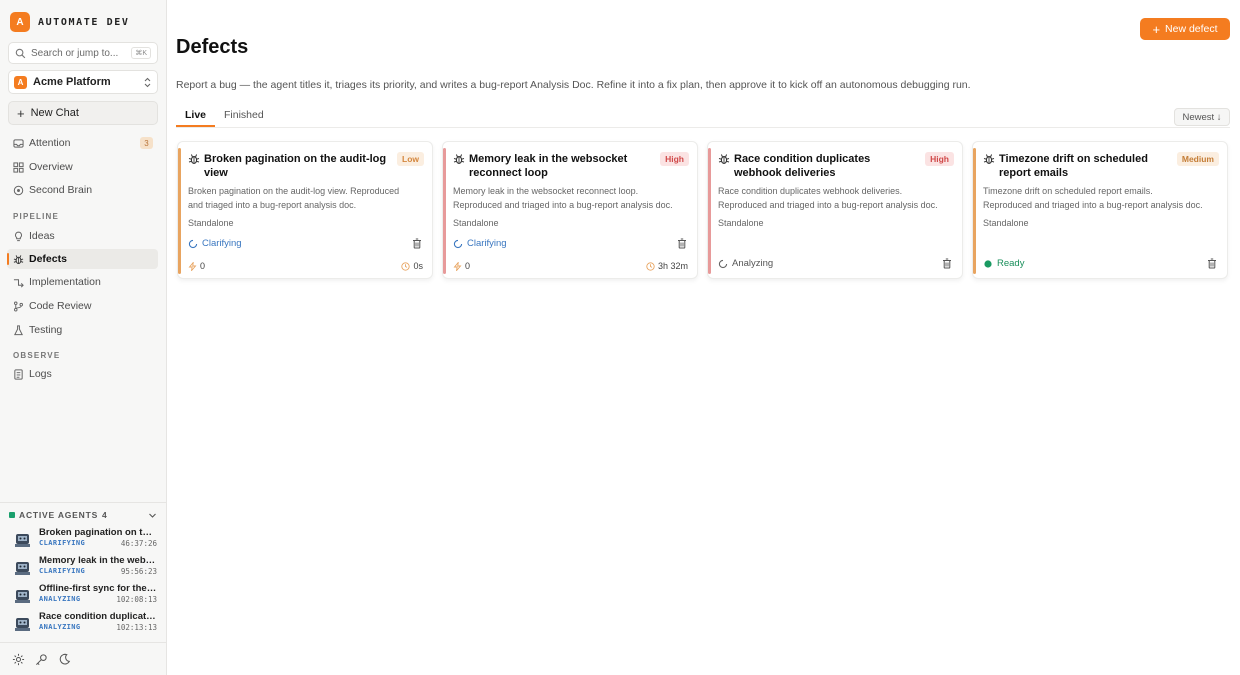 The height and width of the screenshot is (675, 1240). What do you see at coordinates (203, 266) in the screenshot?
I see `run-count-value: 0` at bounding box center [203, 266].